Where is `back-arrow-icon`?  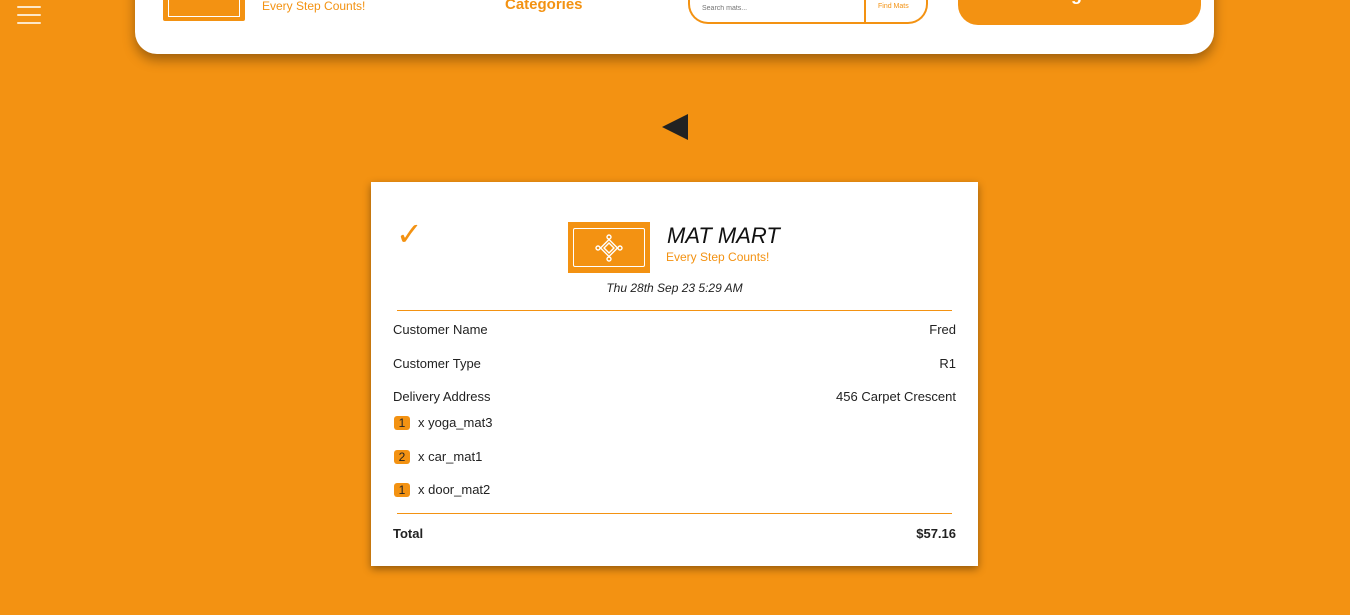
back-arrow-icon is located at coordinates (675, 127).